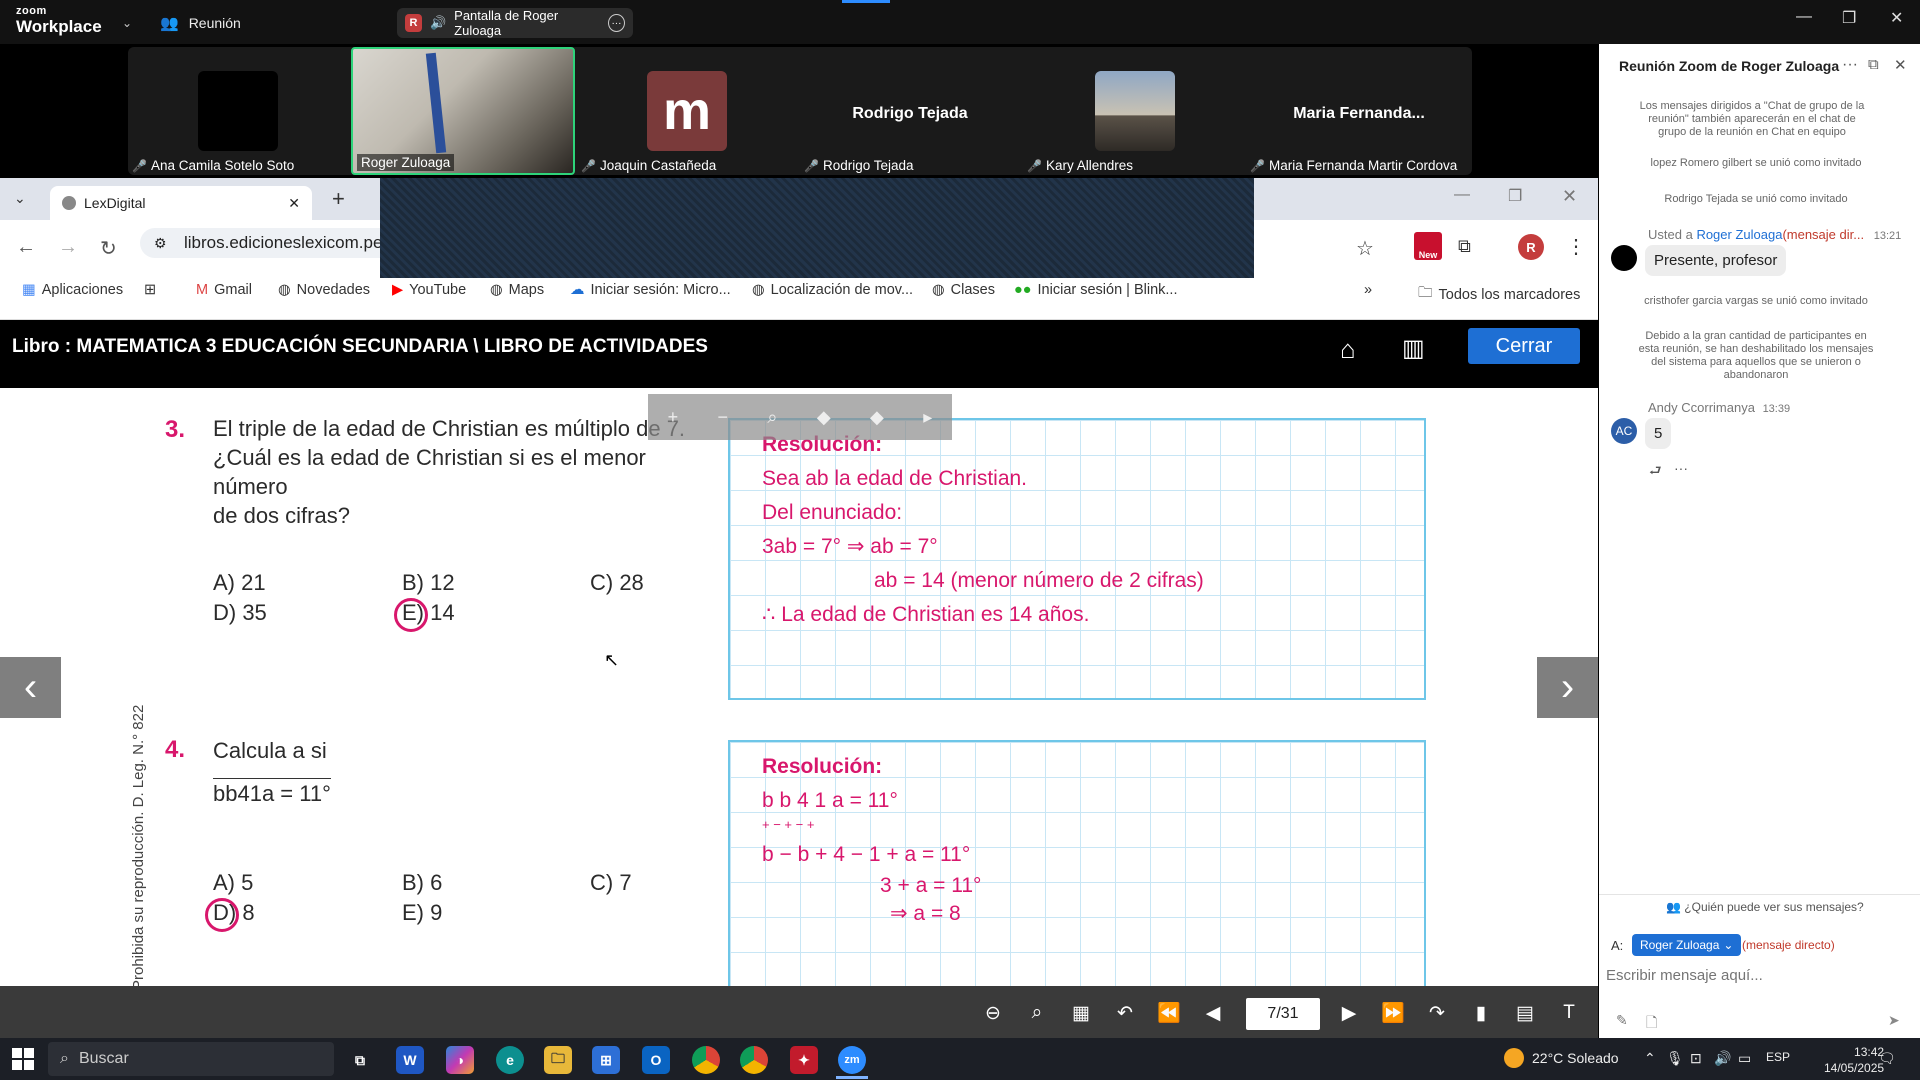  I want to click on chat-message: Presente, profesor, so click(1716, 260).